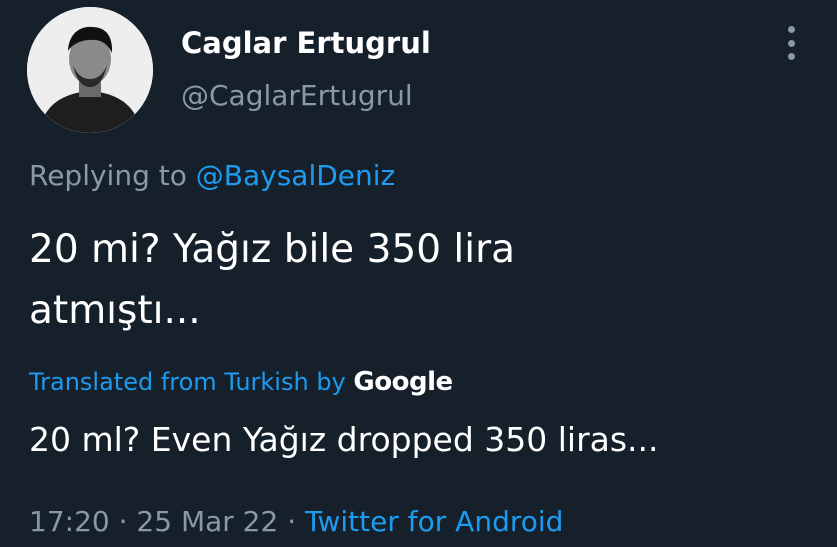 The image size is (837, 547). I want to click on avatar, so click(90, 70).